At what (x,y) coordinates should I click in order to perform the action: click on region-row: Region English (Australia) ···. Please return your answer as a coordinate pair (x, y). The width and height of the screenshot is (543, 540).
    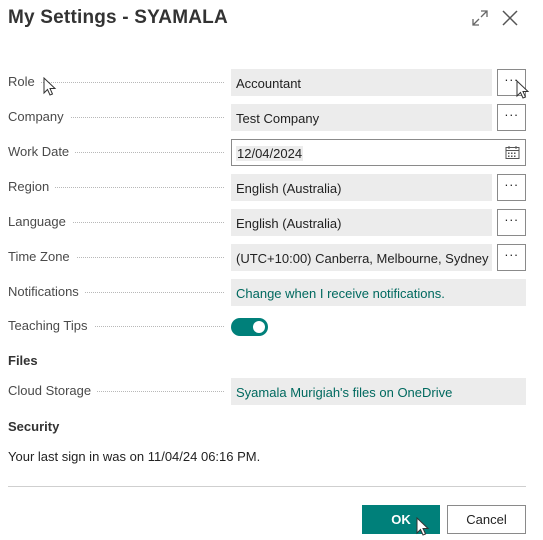
    Looking at the image, I should click on (267, 187).